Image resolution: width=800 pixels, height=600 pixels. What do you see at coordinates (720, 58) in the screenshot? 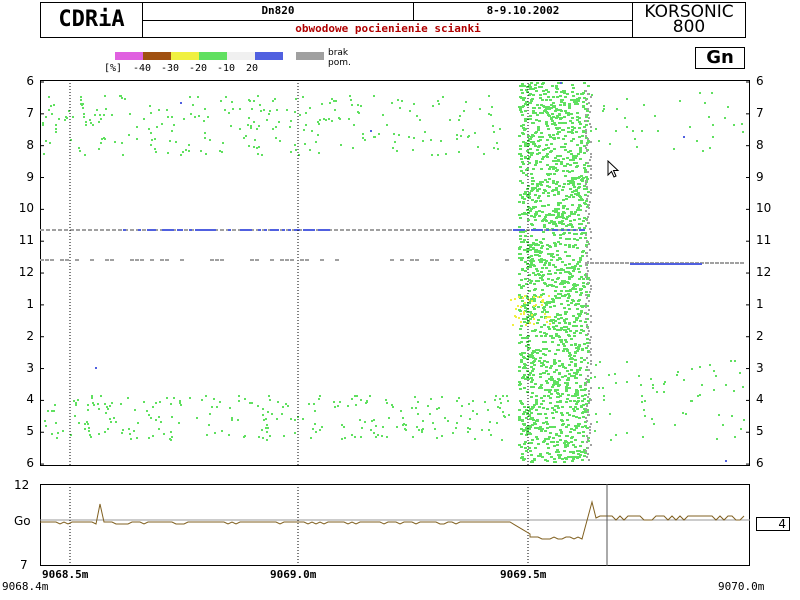
I see `mode-toggle-button: Gn` at bounding box center [720, 58].